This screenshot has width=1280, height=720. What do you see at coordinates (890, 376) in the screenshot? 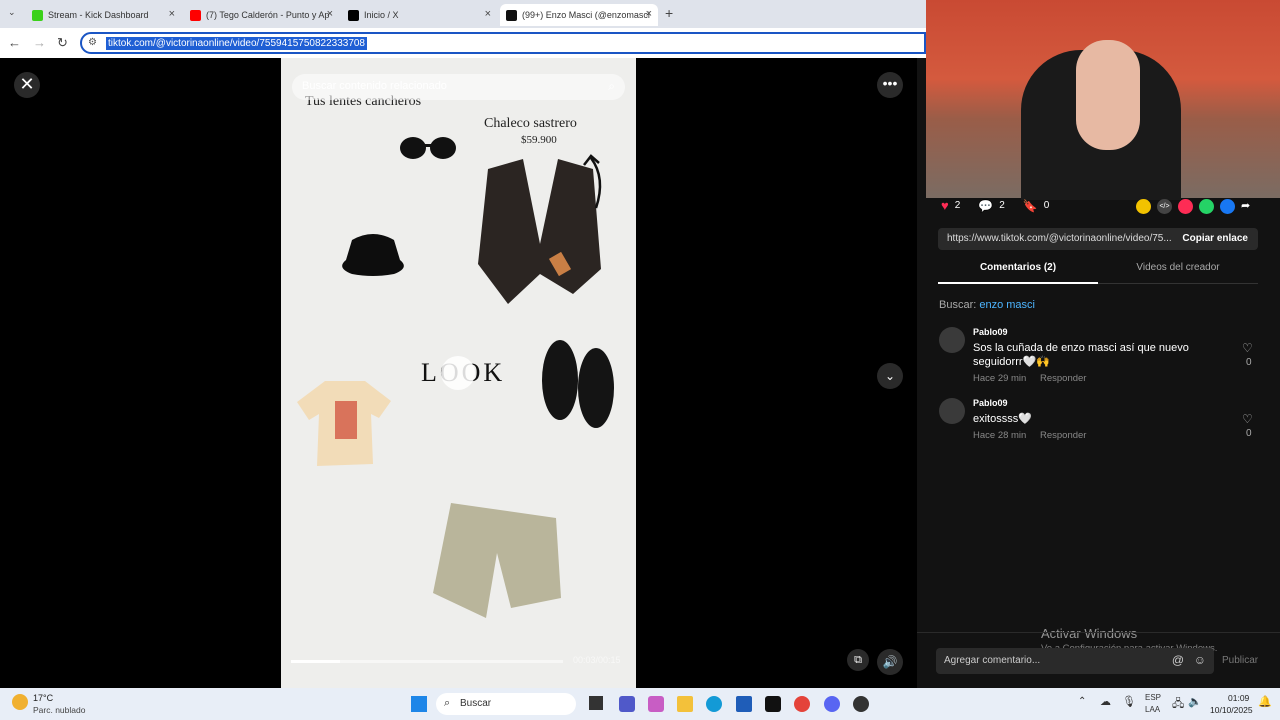
I see `next-video-button: ⌄` at bounding box center [890, 376].